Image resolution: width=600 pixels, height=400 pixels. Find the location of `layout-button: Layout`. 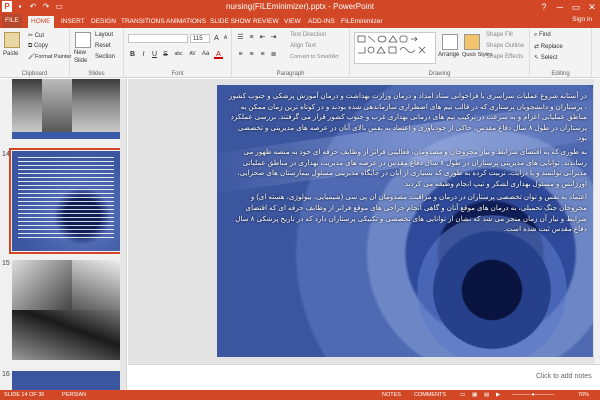

layout-button: Layout is located at coordinates (104, 35).